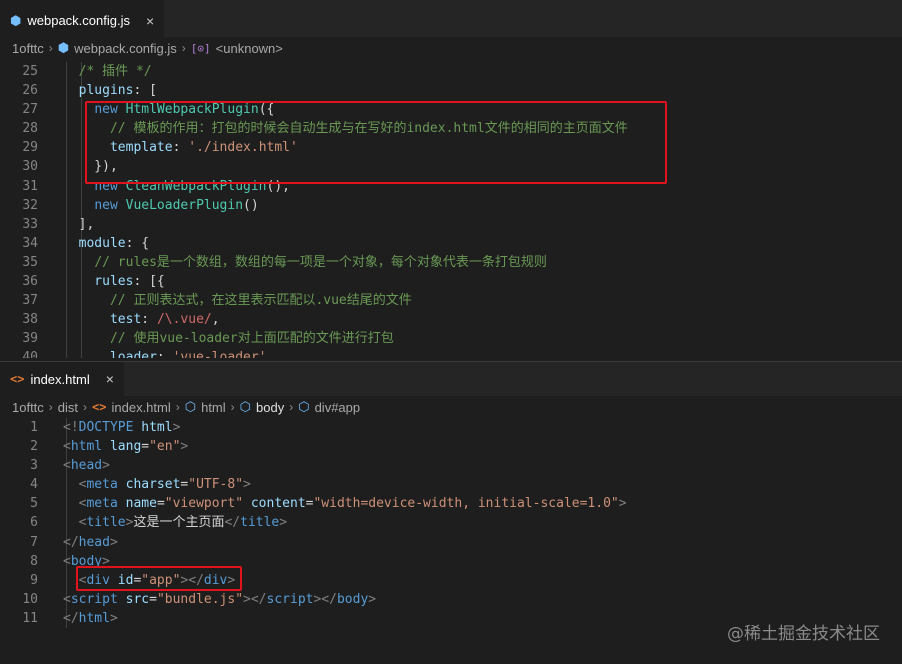 This screenshot has height=664, width=902. Describe the element at coordinates (34, 504) in the screenshot. I see `line-number: 5` at that location.